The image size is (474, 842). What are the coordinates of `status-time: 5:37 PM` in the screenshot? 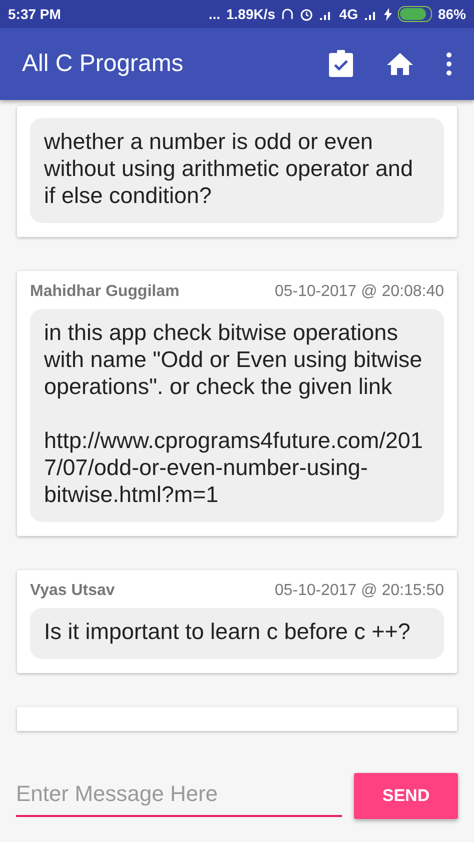 It's located at (34, 14).